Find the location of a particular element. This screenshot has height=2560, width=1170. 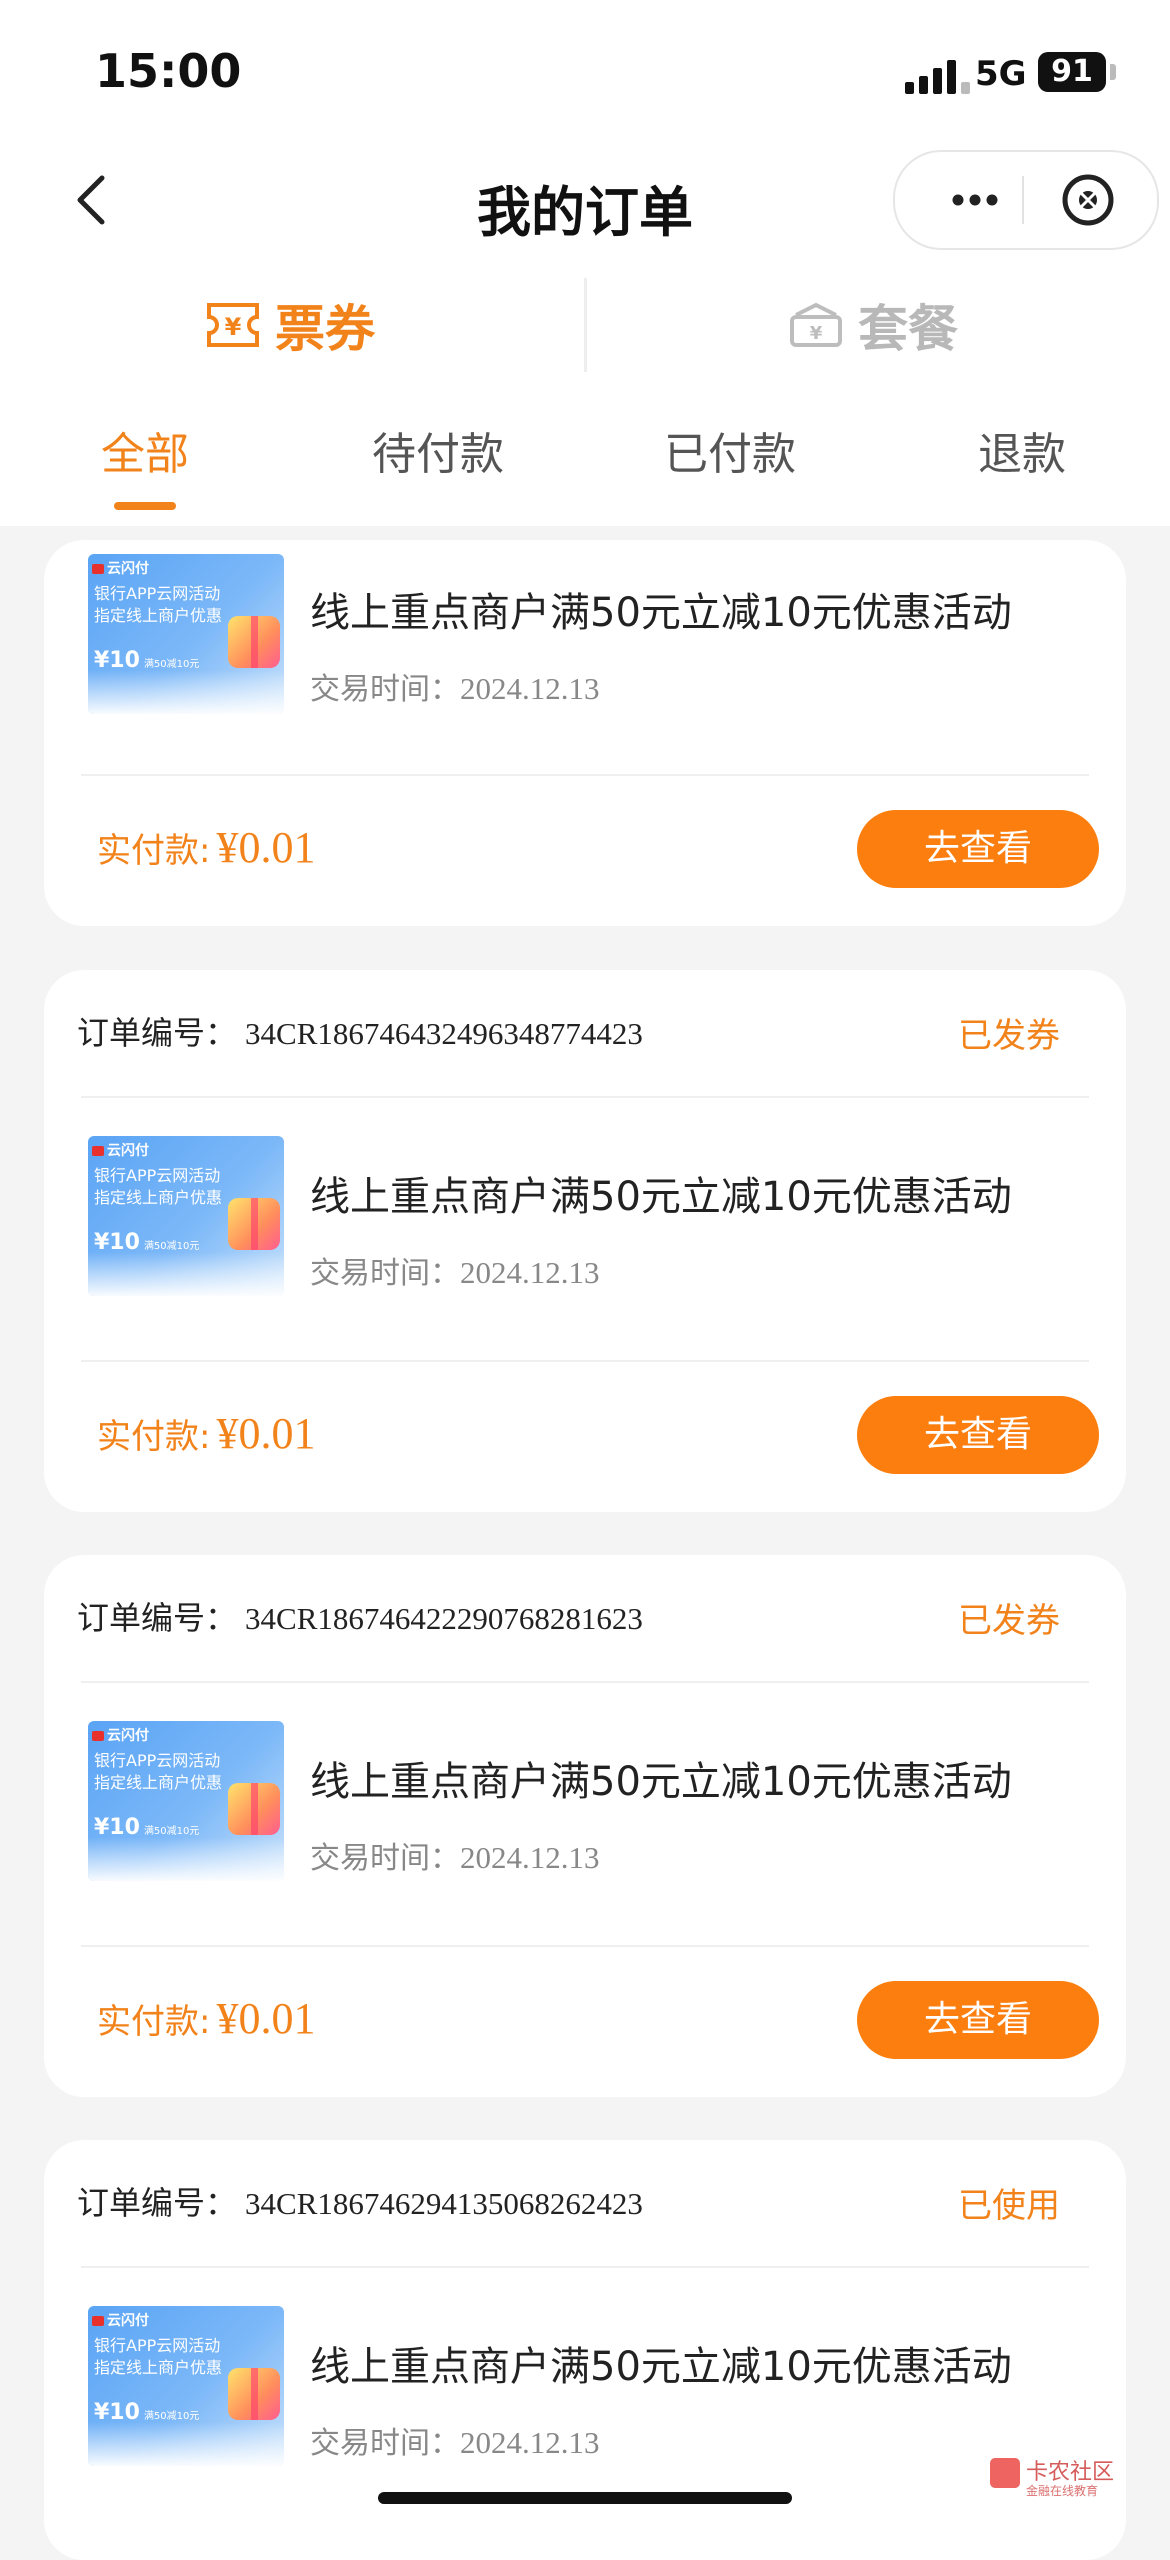

segment-packages: ¥ 套餐 is located at coordinates (873, 325).